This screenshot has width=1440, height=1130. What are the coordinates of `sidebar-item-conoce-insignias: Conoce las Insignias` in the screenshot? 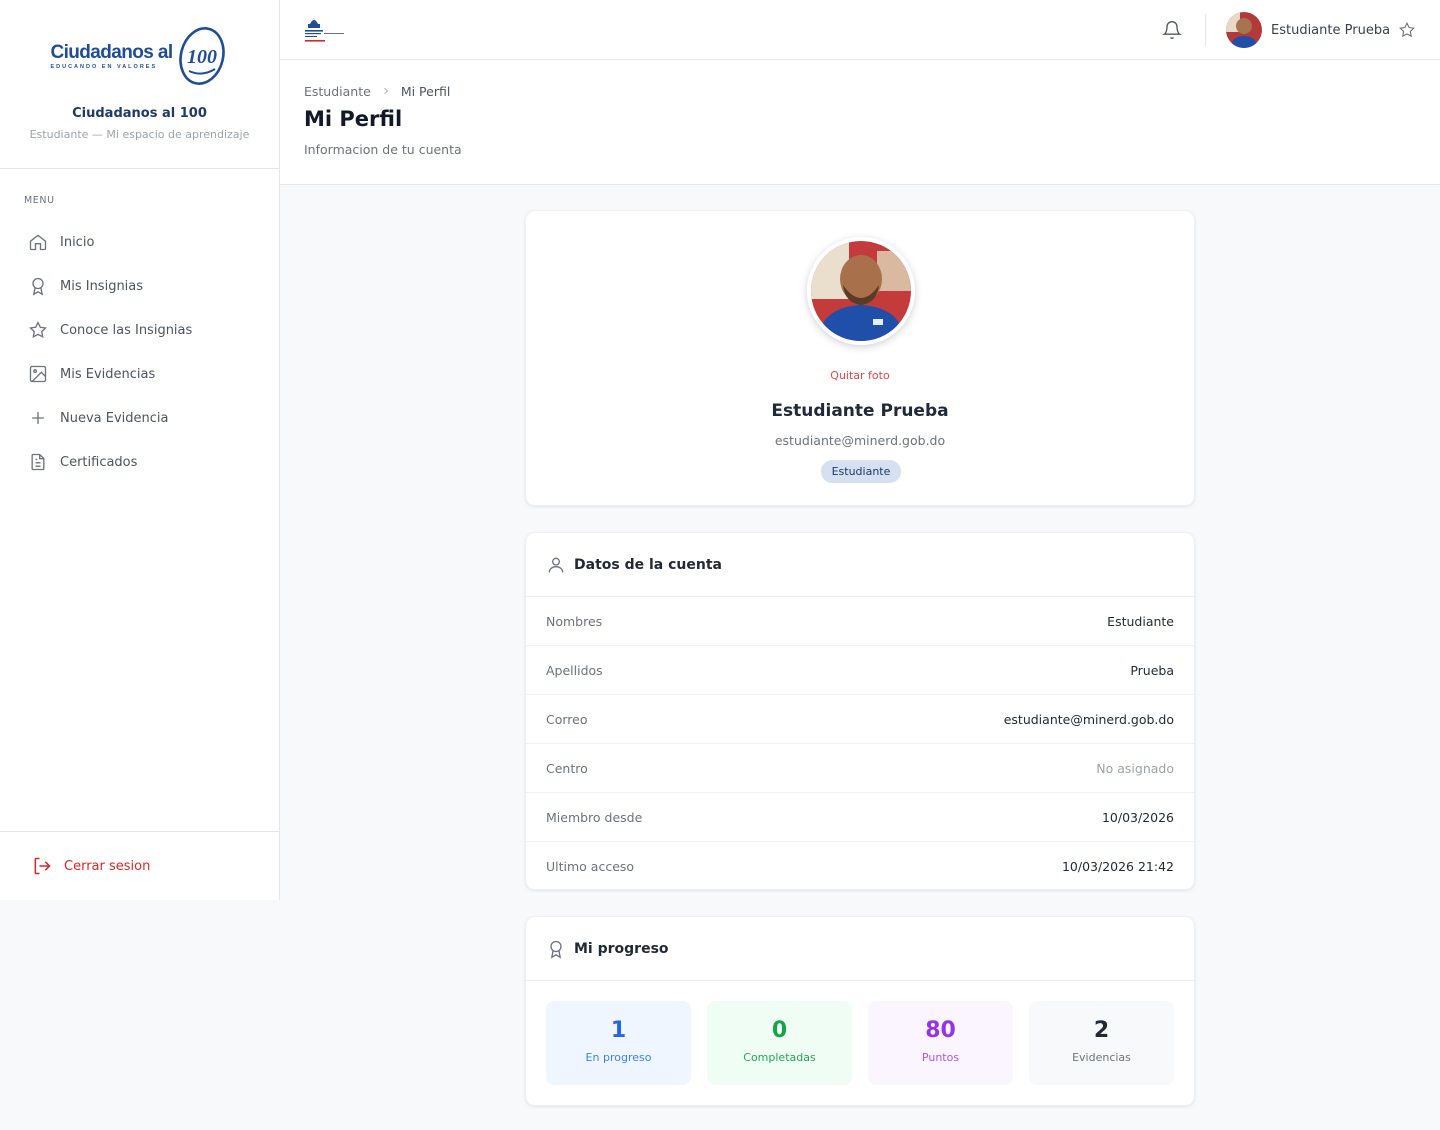 It's located at (139, 330).